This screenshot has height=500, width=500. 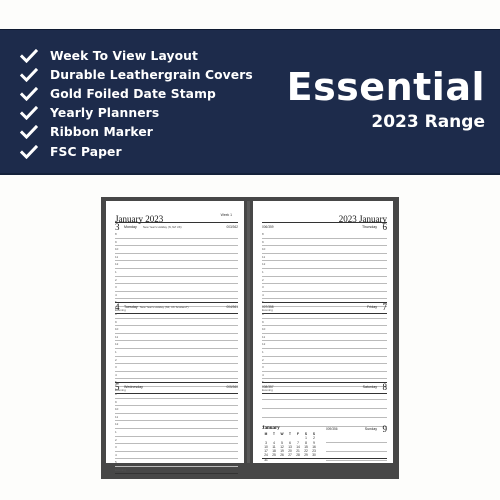 What do you see at coordinates (131, 307) in the screenshot?
I see `day-name: Tuesday` at bounding box center [131, 307].